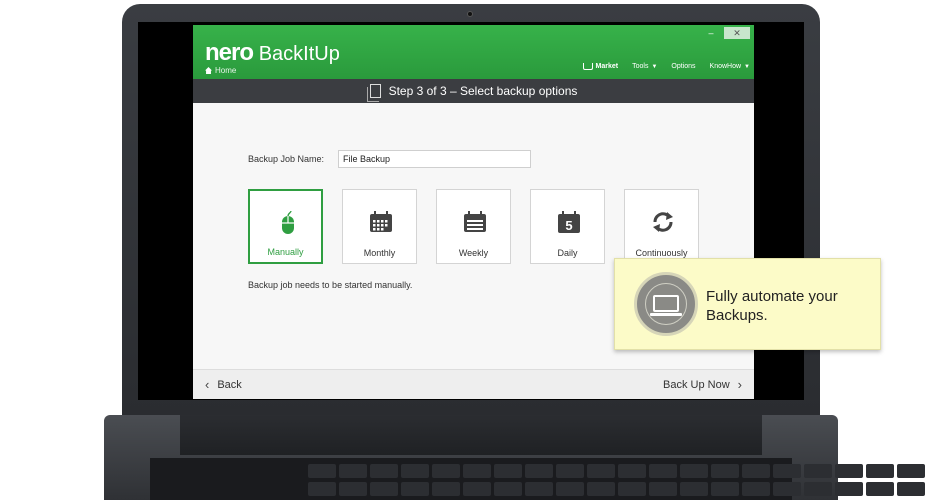  I want to click on option-daily: 5 Daily, so click(567, 226).